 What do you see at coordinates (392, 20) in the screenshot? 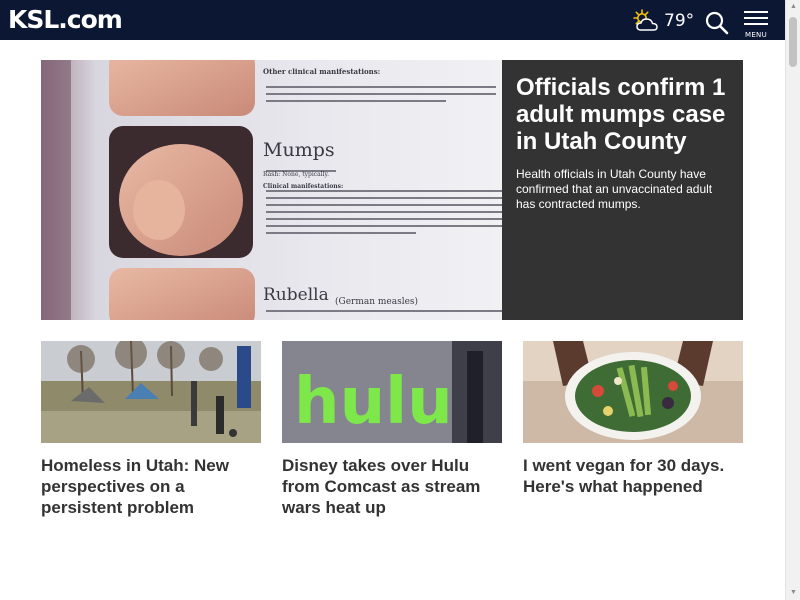
I see `site-header: KSL.com 79° MENU` at bounding box center [392, 20].